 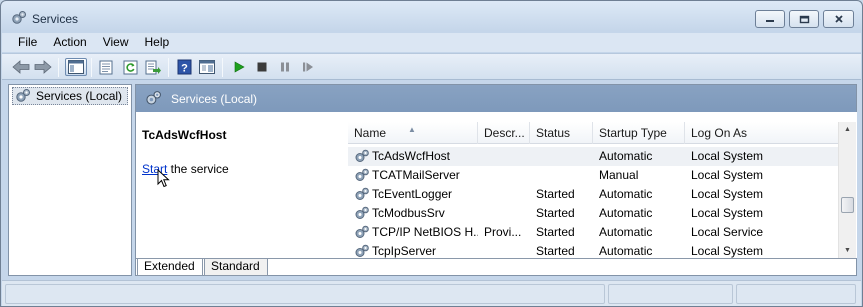 What do you see at coordinates (23, 95) in the screenshot?
I see `gears-icon` at bounding box center [23, 95].